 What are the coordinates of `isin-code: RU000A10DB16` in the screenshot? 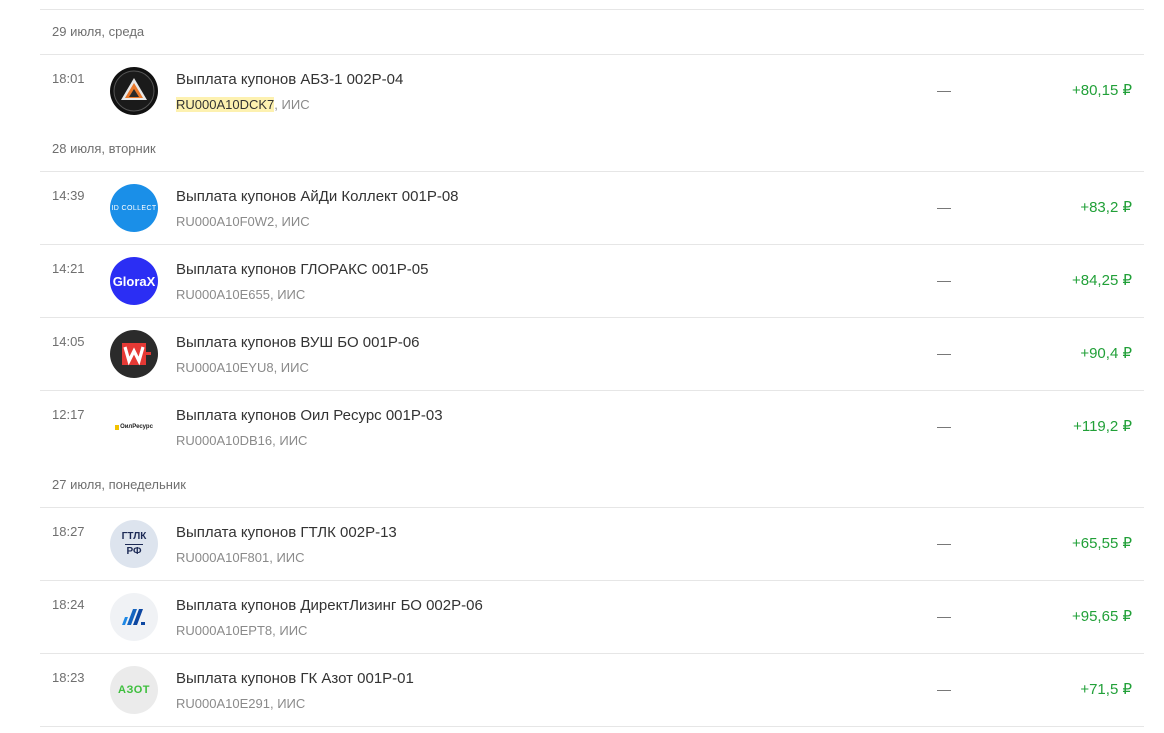 It's located at (224, 440).